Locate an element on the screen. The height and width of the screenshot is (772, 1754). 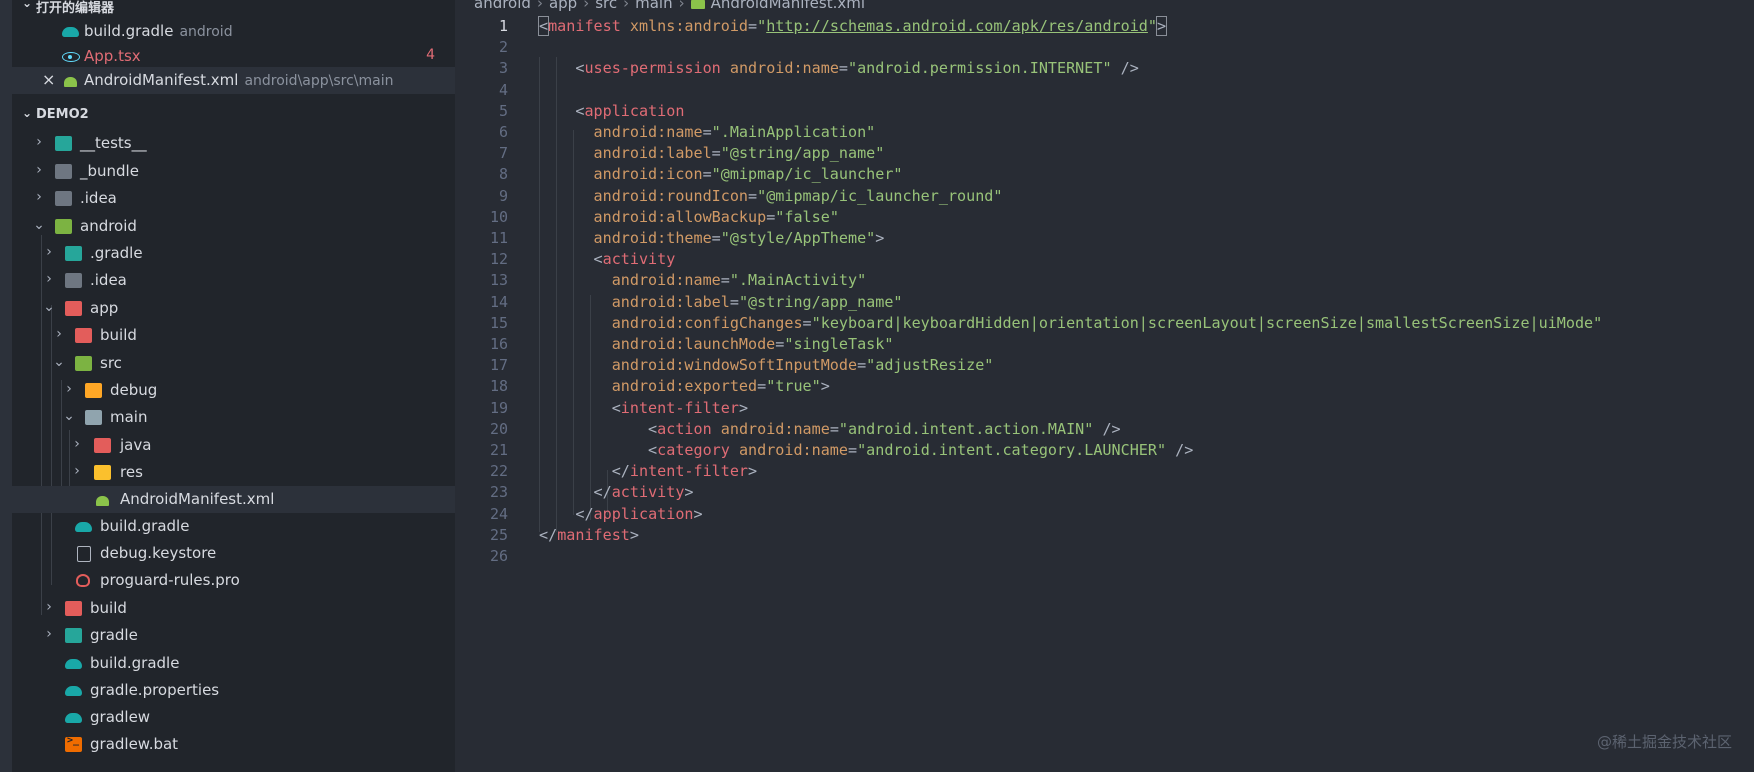
breadcrumb-item: android is located at coordinates (502, 6).